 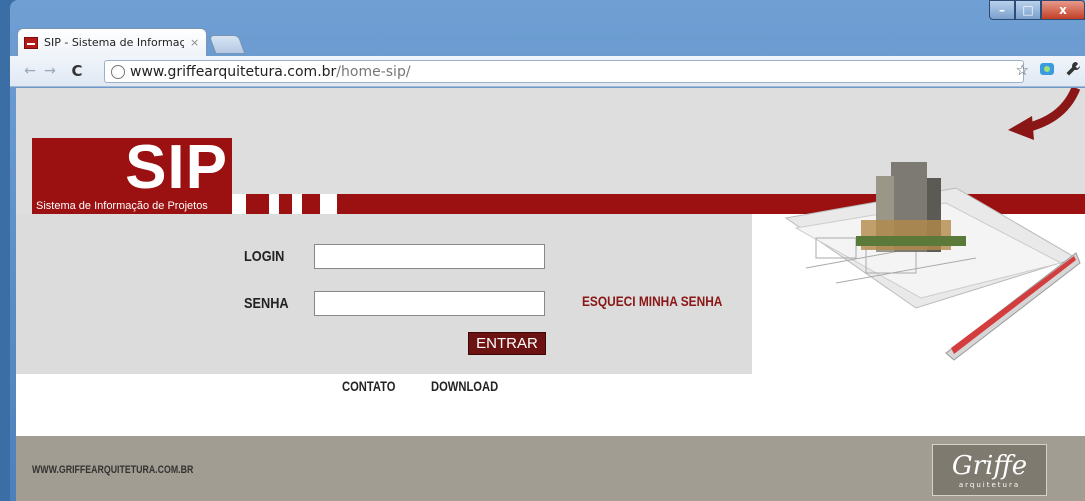 What do you see at coordinates (1002, 10) in the screenshot?
I see `minimize-button: –` at bounding box center [1002, 10].